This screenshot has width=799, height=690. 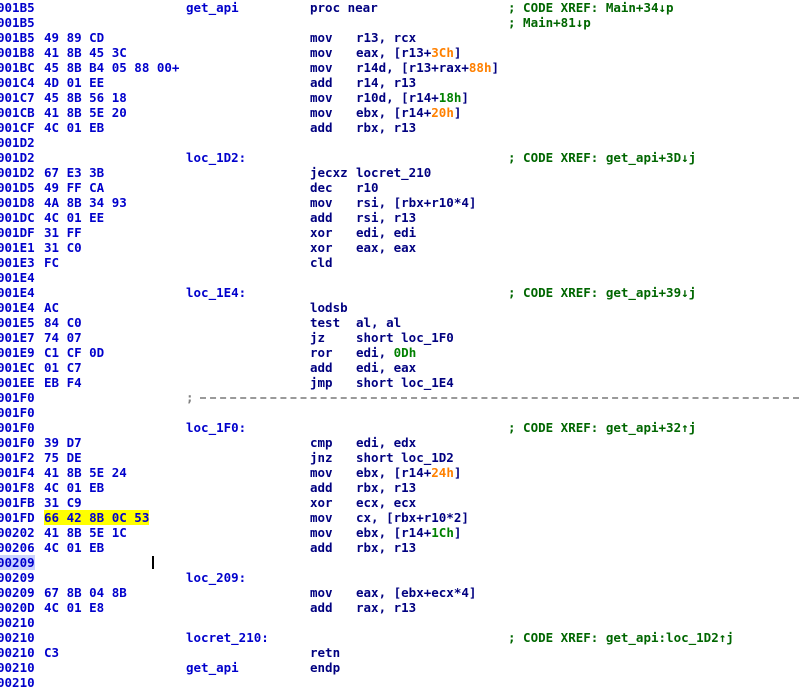 I want to click on operand-constant: 1Ch, so click(x=442, y=532).